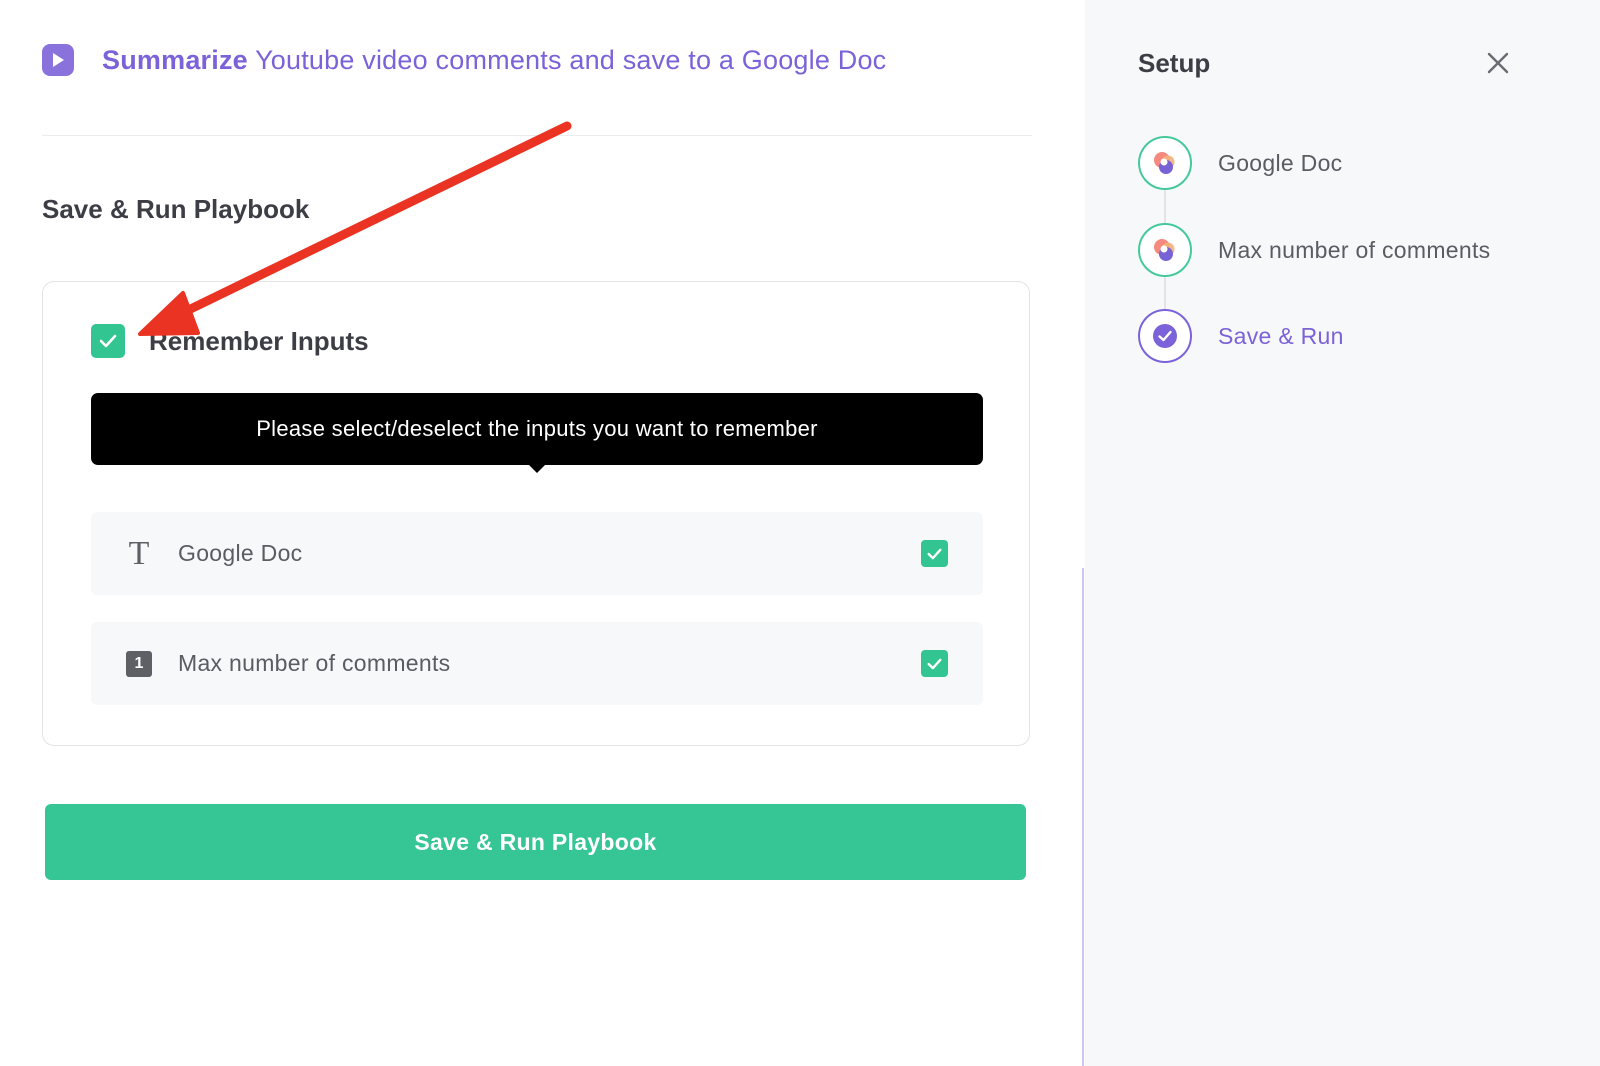 The image size is (1600, 1066). I want to click on remember-inputs-row: Remember Inputs, so click(230, 341).